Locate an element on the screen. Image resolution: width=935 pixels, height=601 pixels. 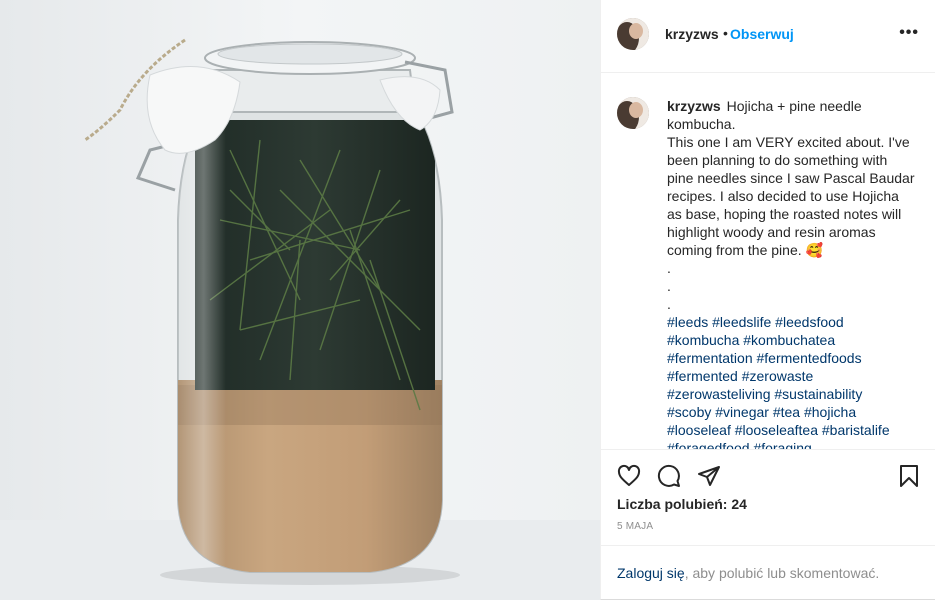
post-header: krzyzws • Obserwuj ••• is located at coordinates (768, 36).